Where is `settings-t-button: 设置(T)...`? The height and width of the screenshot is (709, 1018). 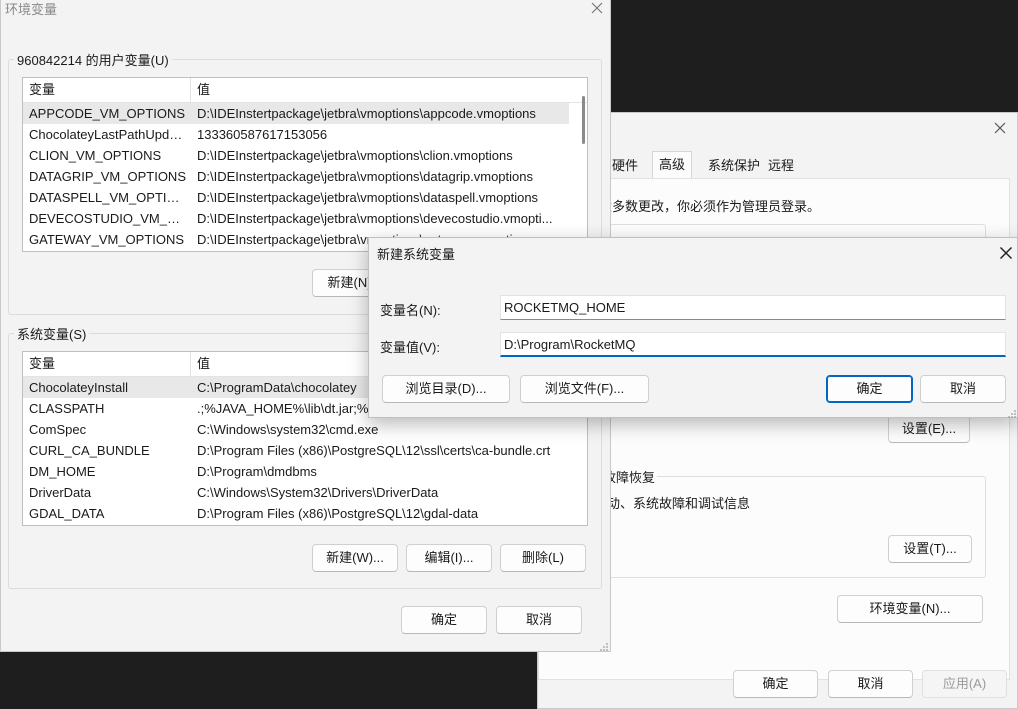
settings-t-button: 设置(T)... is located at coordinates (930, 549).